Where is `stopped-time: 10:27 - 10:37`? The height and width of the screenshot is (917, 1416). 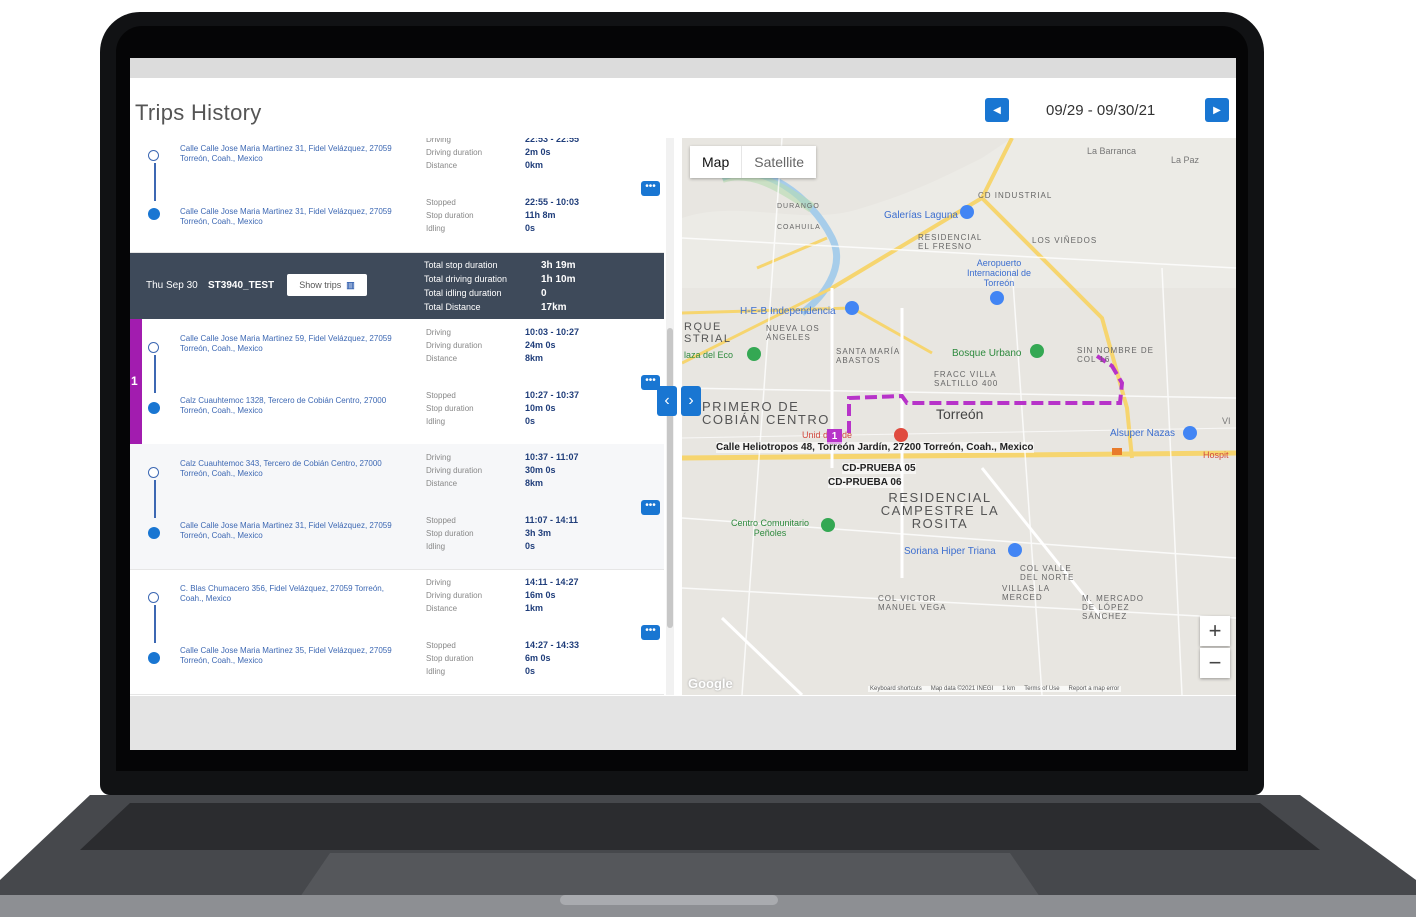 stopped-time: 10:27 - 10:37 is located at coordinates (552, 395).